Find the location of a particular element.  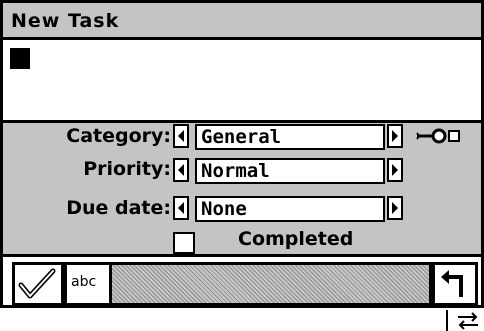

due-date-label: Due date: is located at coordinates (118, 208).